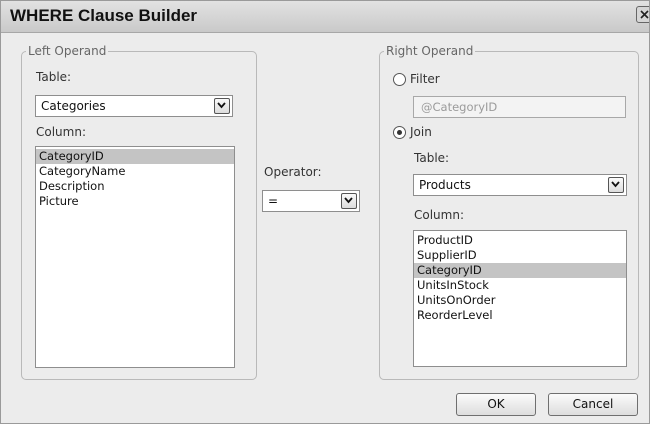 The image size is (650, 424). What do you see at coordinates (520, 285) in the screenshot?
I see `list-item: UnitsInStock` at bounding box center [520, 285].